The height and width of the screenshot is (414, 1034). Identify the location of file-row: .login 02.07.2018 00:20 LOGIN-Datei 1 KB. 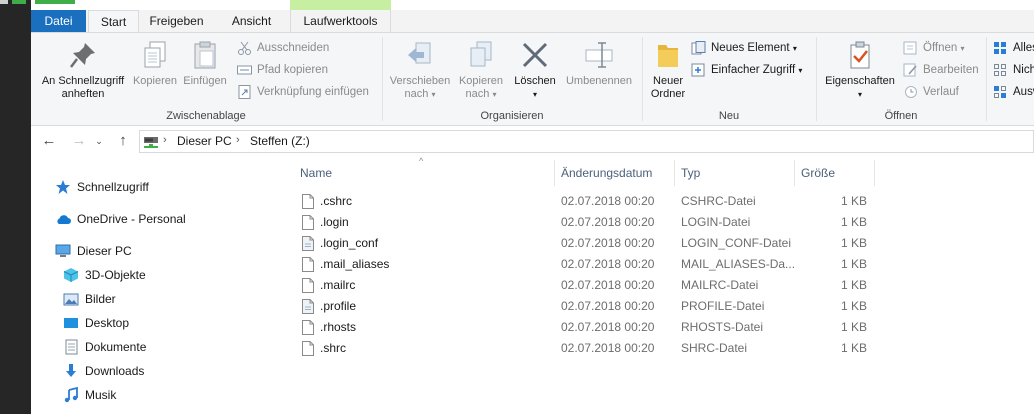
(586, 222).